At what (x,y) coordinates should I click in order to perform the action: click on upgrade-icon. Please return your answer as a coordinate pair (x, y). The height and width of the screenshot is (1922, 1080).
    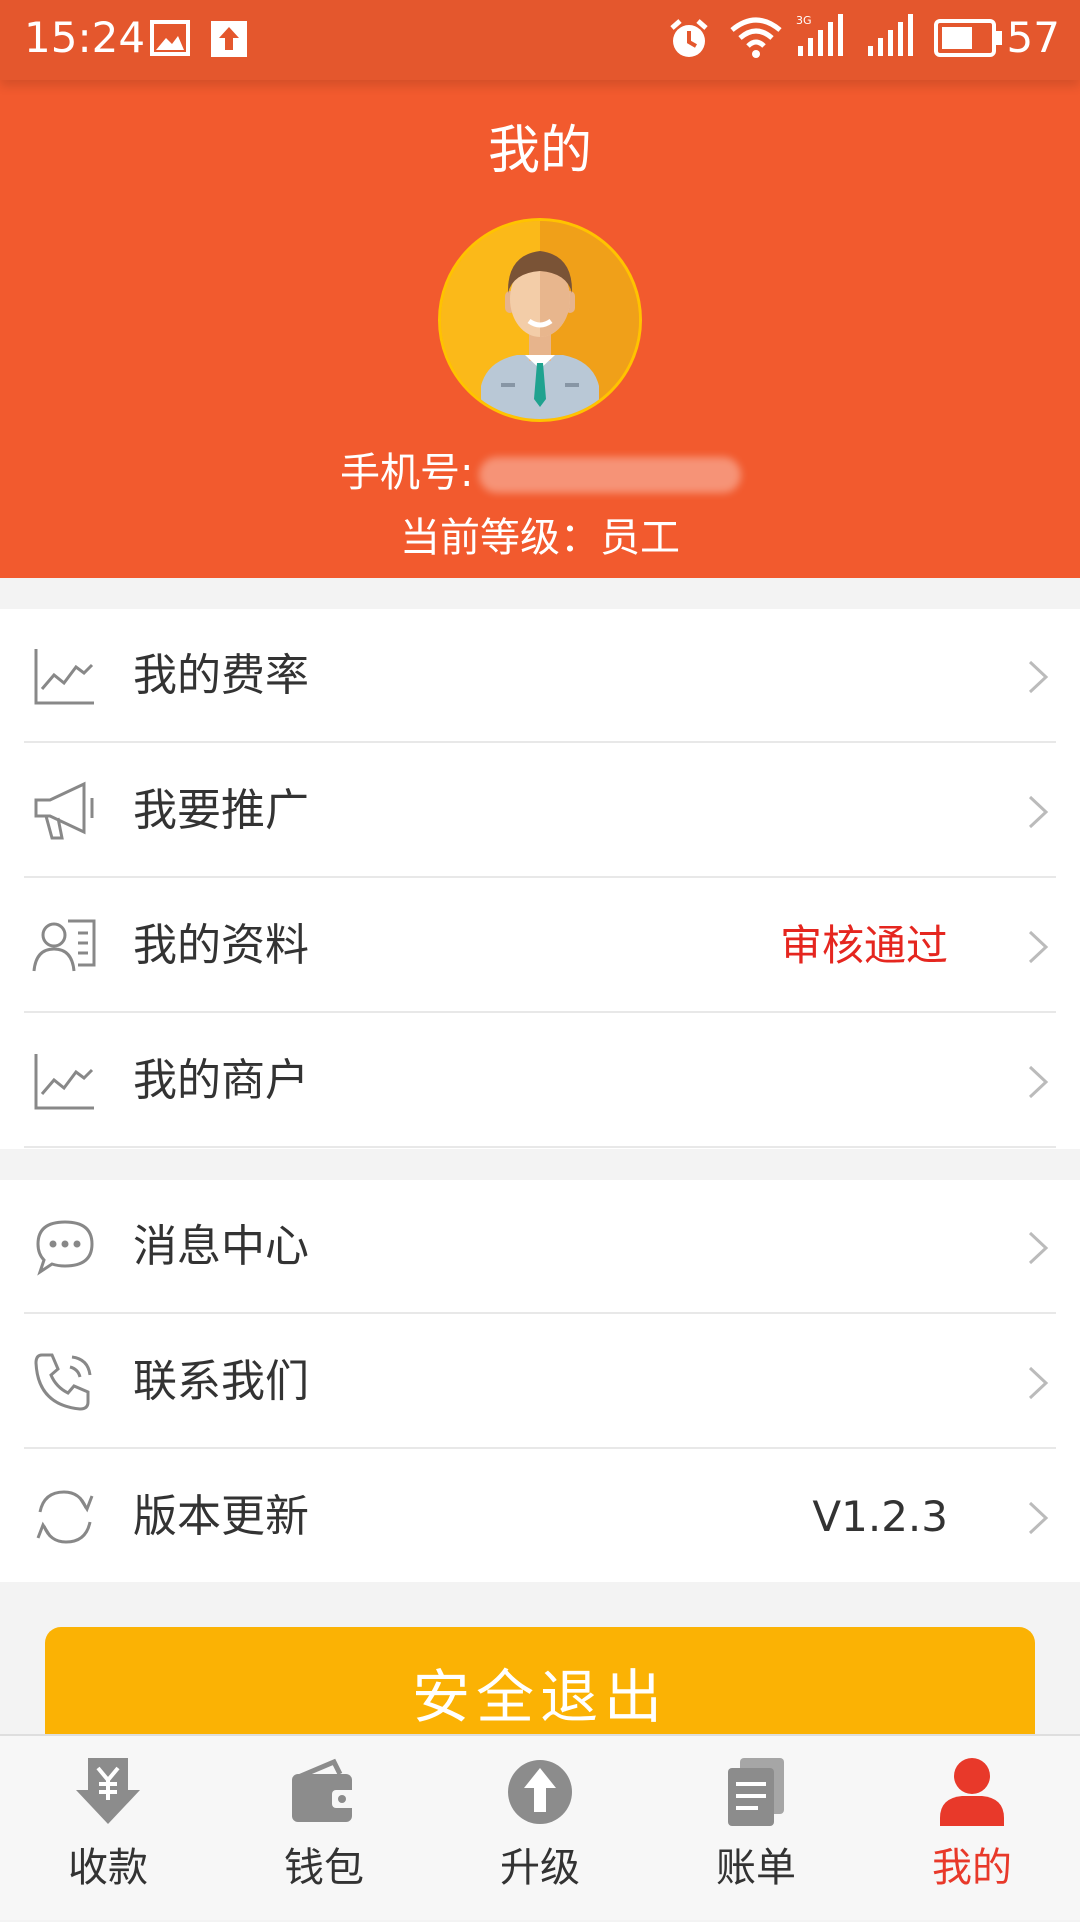
    Looking at the image, I should click on (540, 1792).